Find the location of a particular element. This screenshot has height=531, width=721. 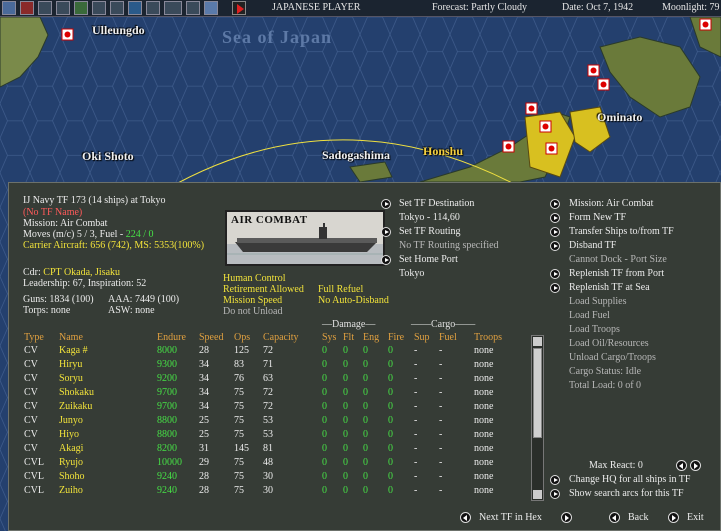

set-home-port-bullet-icon is located at coordinates (386, 260).